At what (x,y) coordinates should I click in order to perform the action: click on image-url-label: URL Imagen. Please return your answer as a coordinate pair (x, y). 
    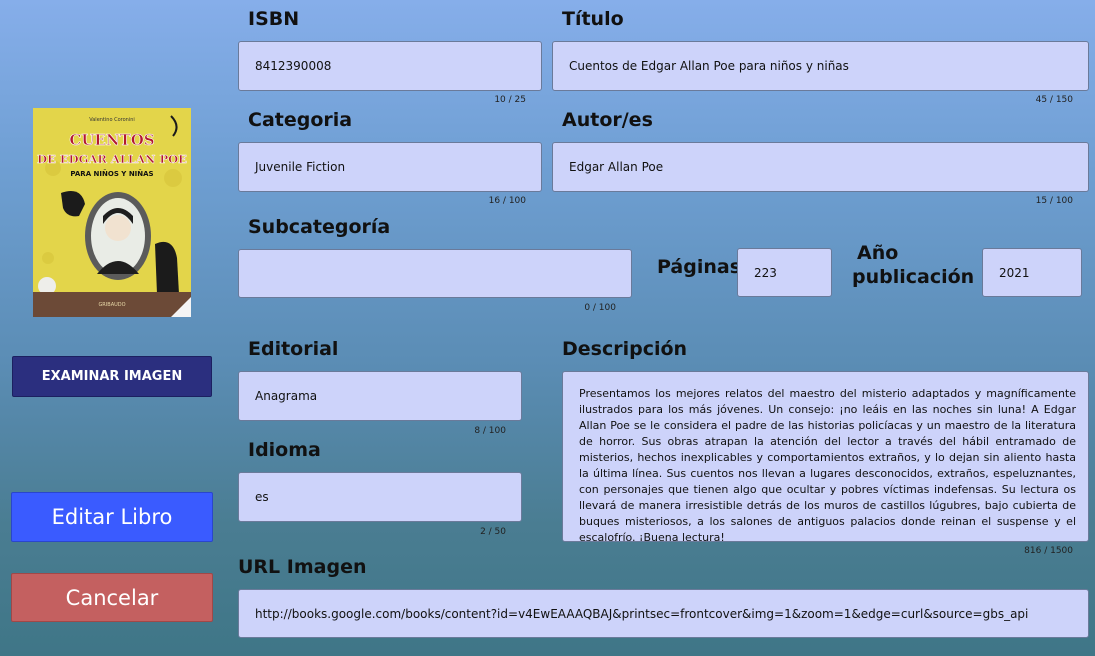
    Looking at the image, I should click on (302, 567).